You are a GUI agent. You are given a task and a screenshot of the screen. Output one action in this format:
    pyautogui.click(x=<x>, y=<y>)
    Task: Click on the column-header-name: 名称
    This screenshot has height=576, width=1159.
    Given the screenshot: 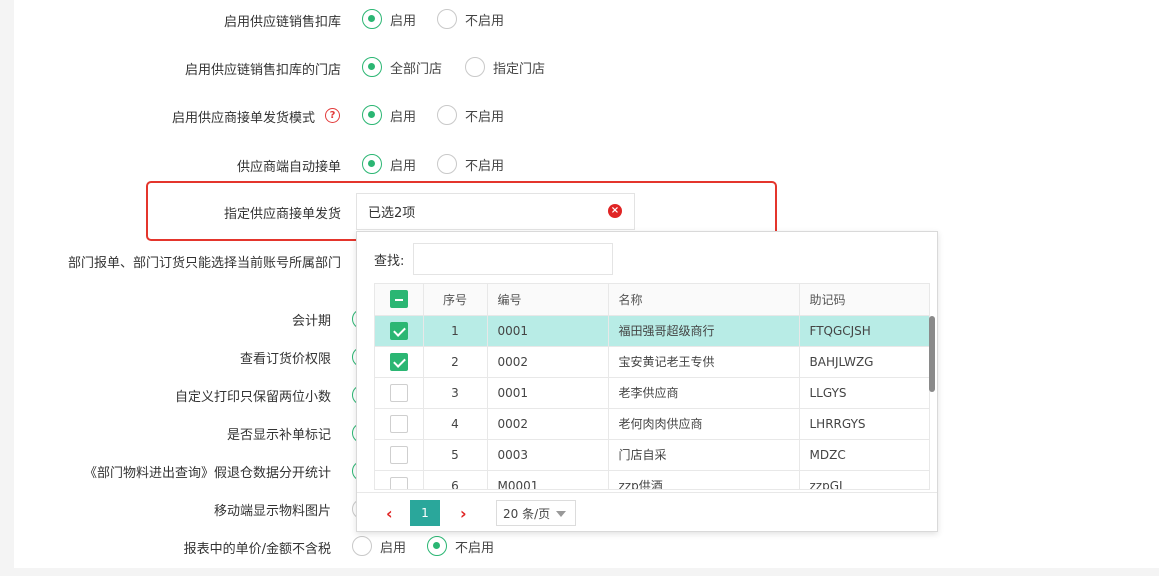 What is the action you would take?
    pyautogui.click(x=704, y=300)
    